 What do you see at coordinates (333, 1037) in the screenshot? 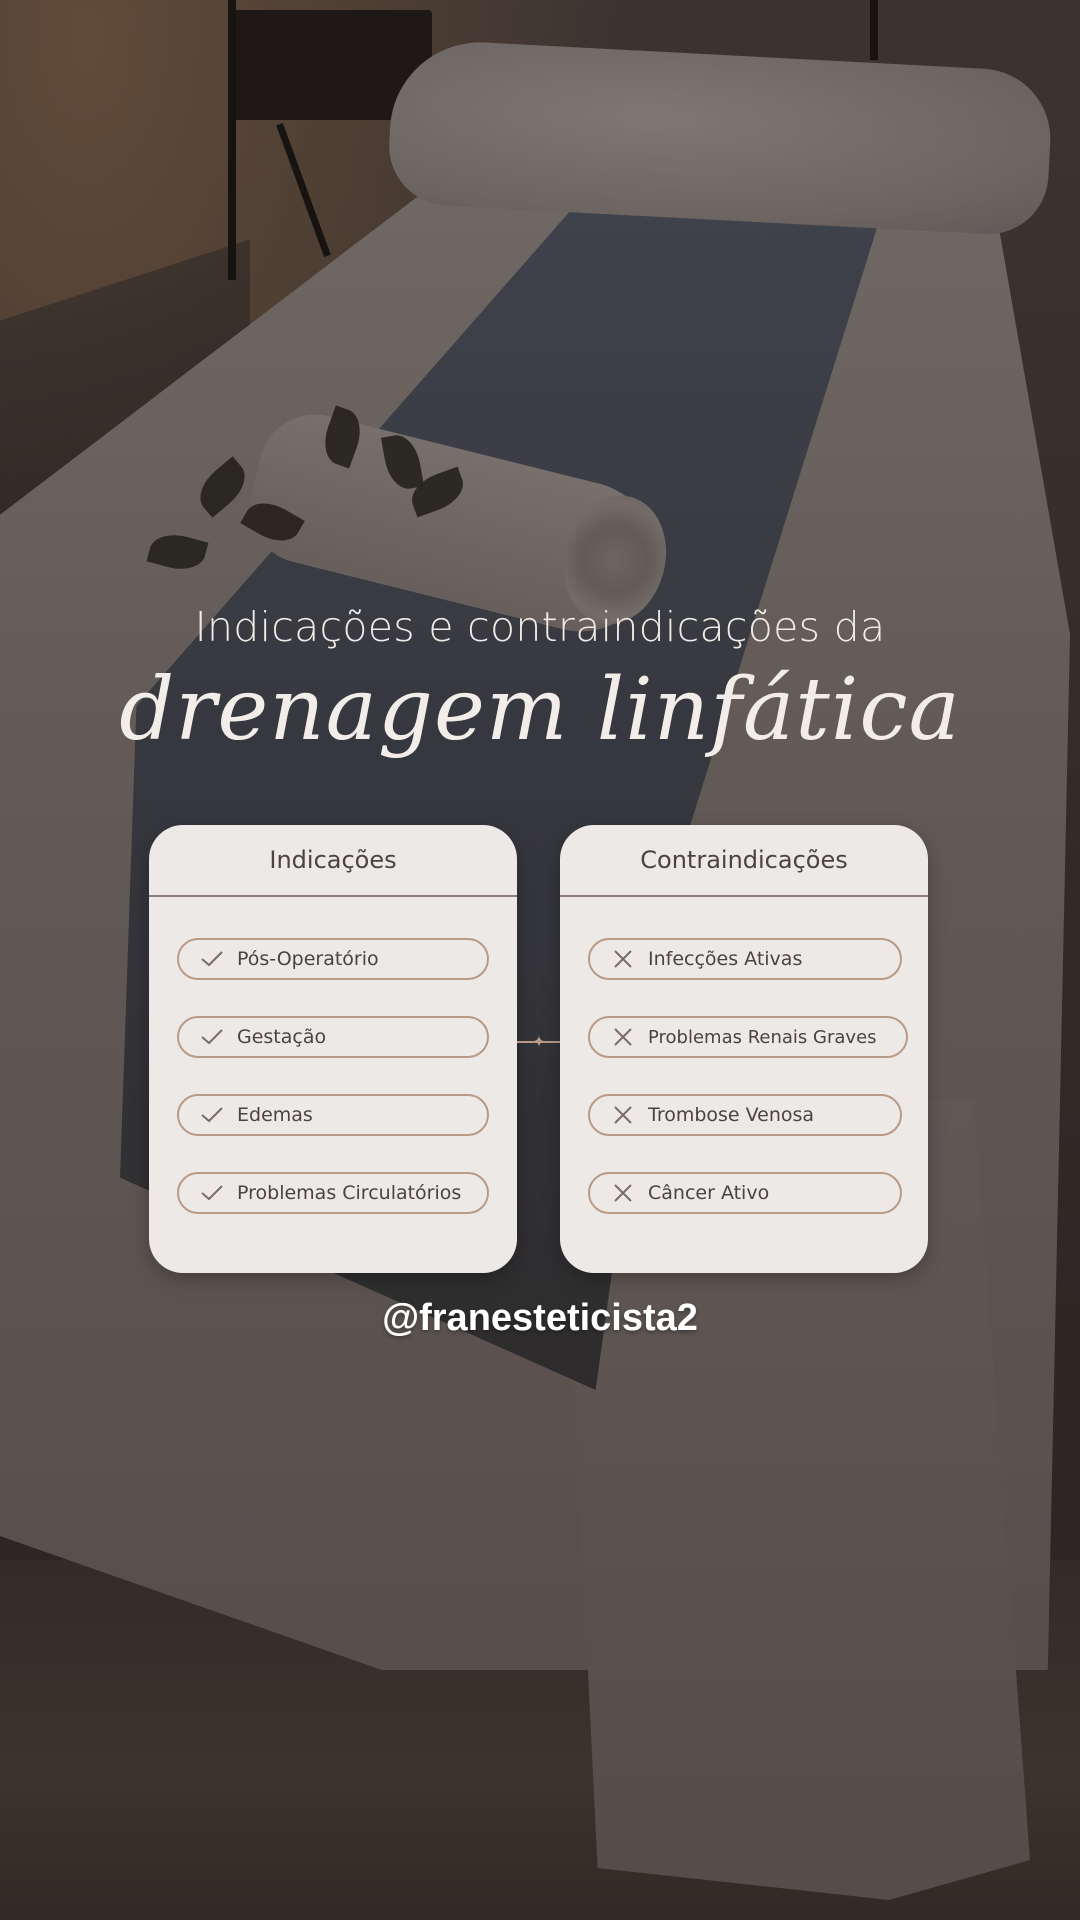
I see `indication-item: Gestação` at bounding box center [333, 1037].